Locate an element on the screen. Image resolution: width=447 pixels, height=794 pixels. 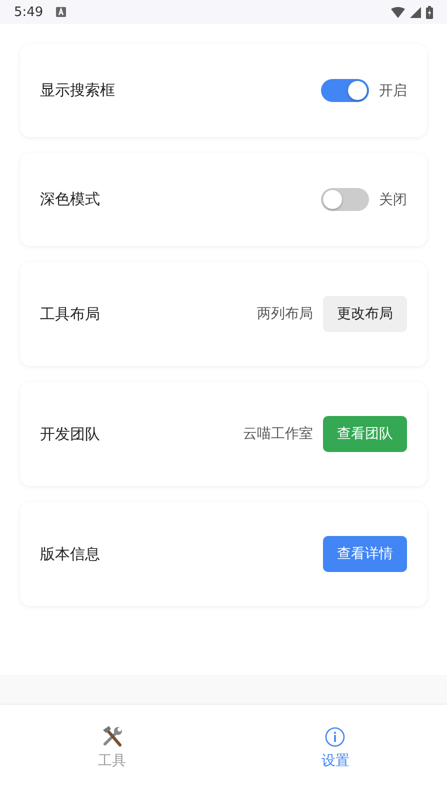
battery-icon is located at coordinates (429, 12).